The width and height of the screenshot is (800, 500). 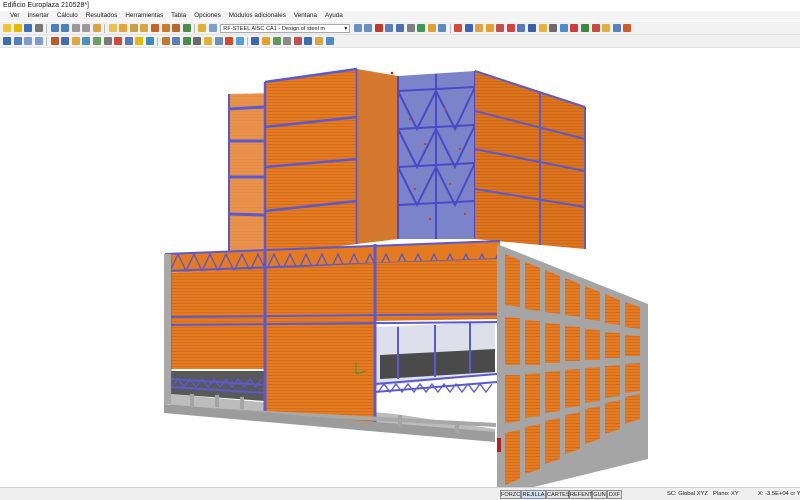 What do you see at coordinates (7, 41) in the screenshot?
I see `cursor-icon` at bounding box center [7, 41].